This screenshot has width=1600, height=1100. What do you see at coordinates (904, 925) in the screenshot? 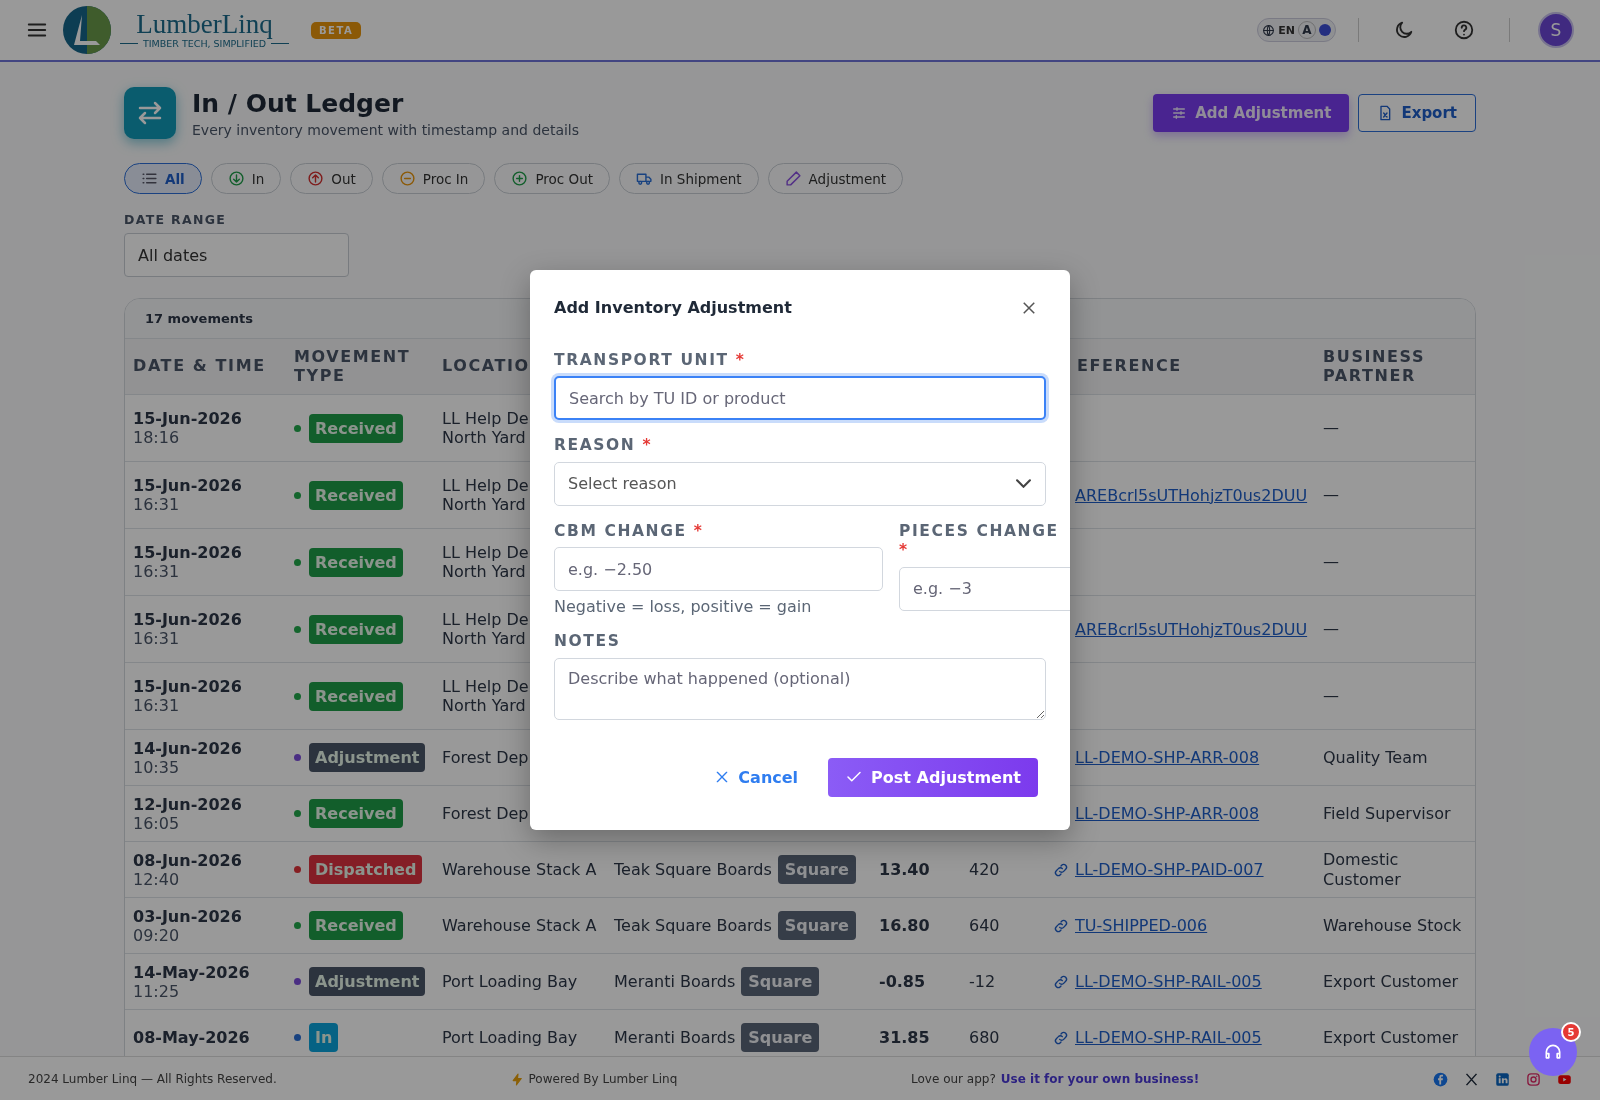
I see `cbm-cell: 16.80` at bounding box center [904, 925].